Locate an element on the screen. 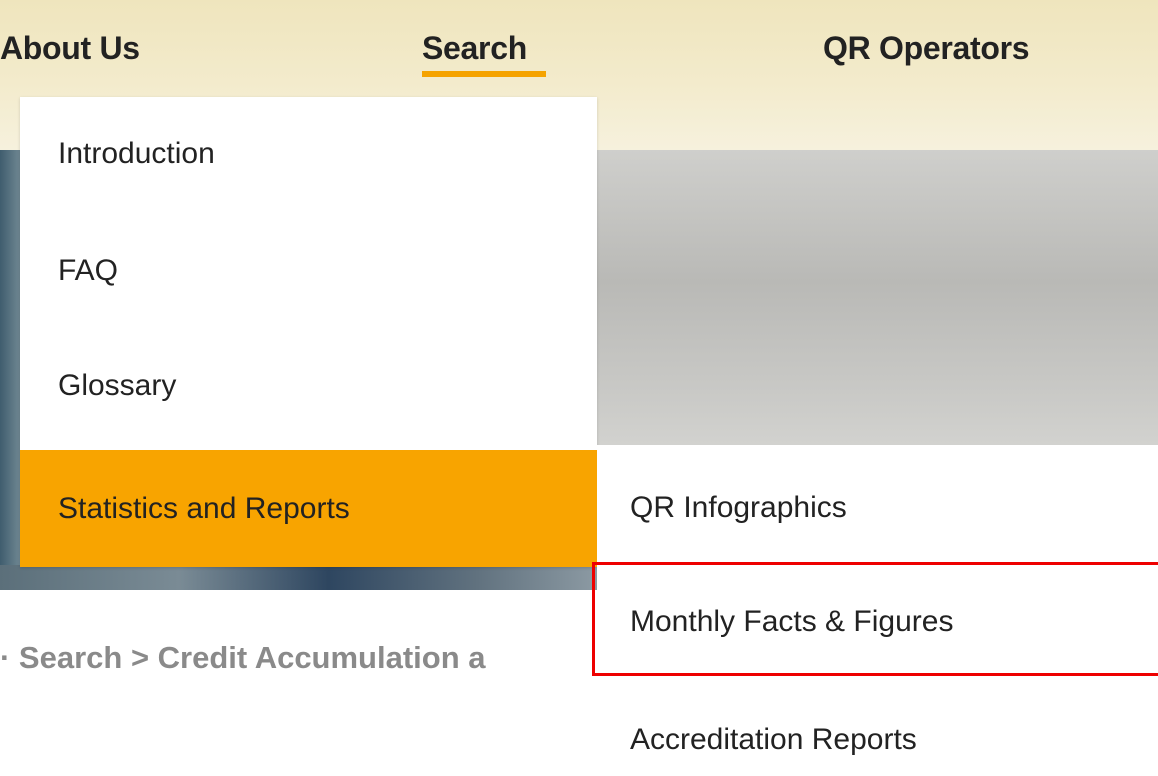 Image resolution: width=1158 pixels, height=776 pixels. submenu-item-qr-infographics: QR Infographics is located at coordinates (877, 508).